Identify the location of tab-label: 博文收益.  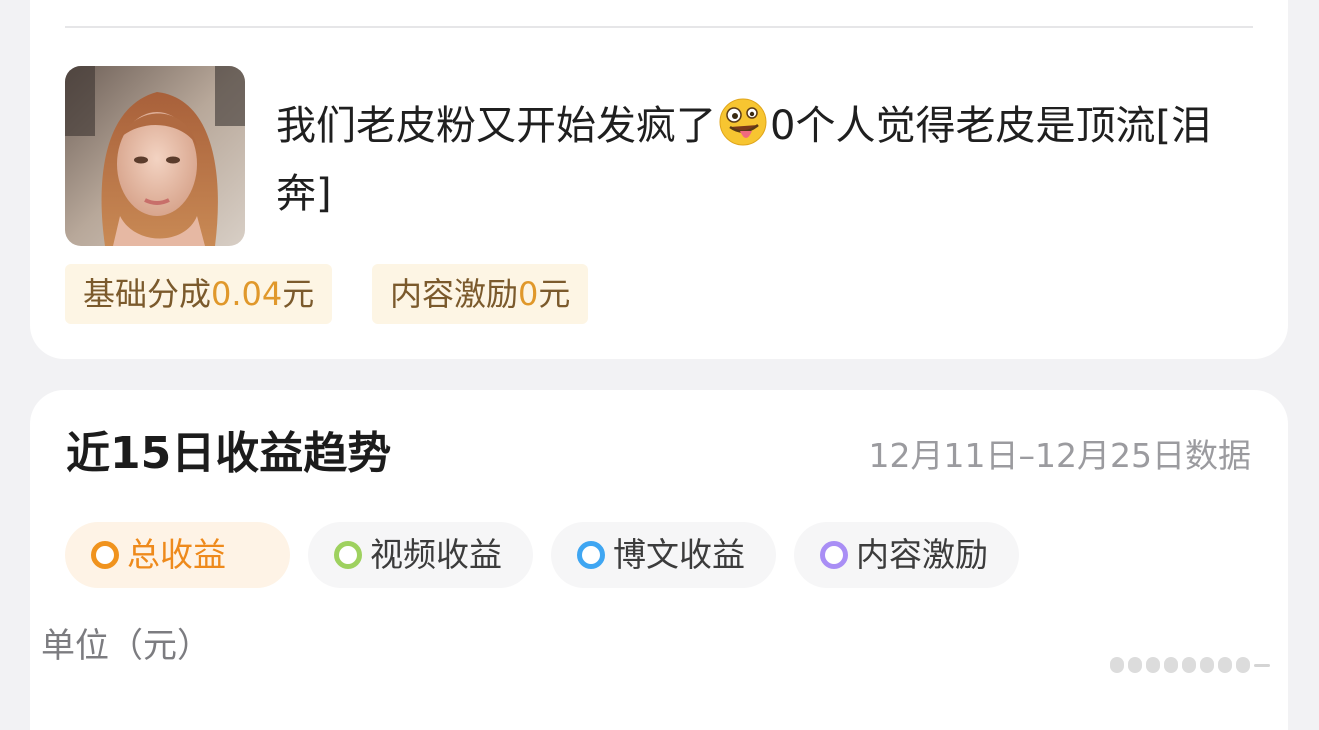
(679, 554).